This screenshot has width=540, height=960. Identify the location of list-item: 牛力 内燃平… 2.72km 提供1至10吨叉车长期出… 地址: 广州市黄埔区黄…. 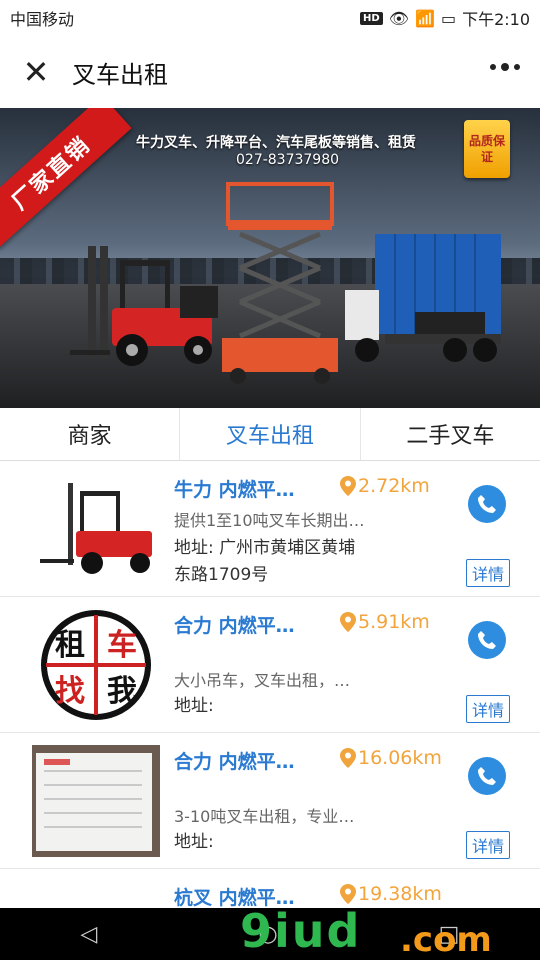
(270, 529).